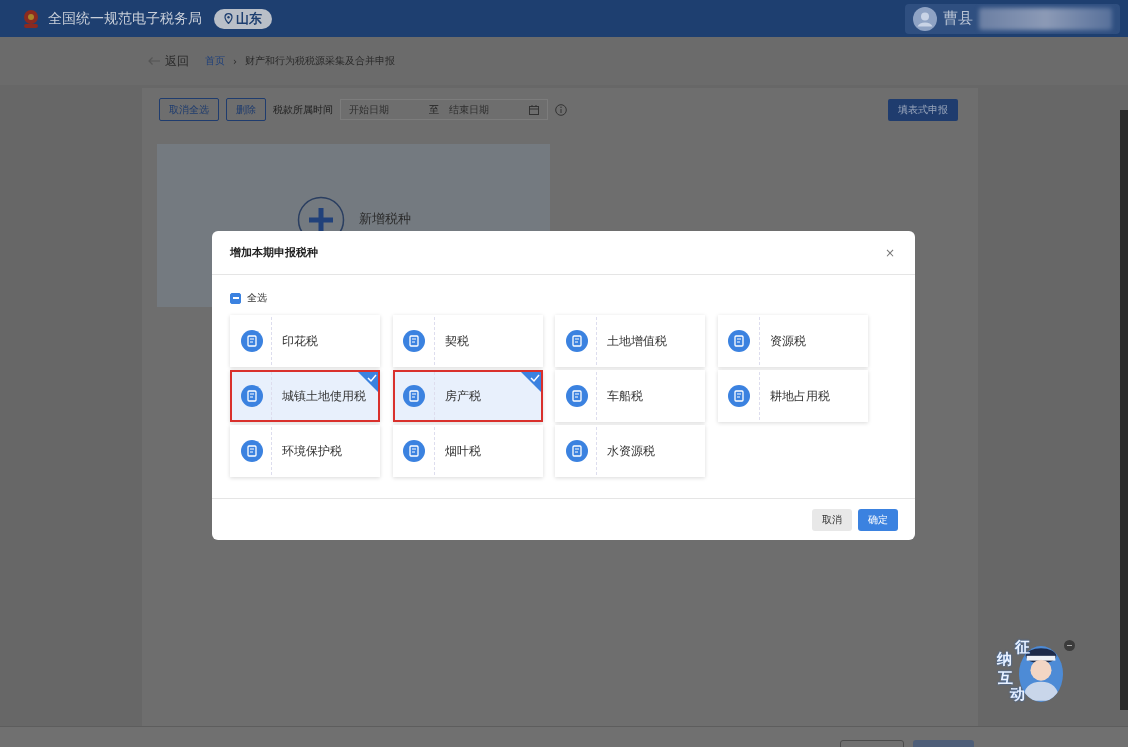 This screenshot has width=1128, height=747. Describe the element at coordinates (630, 451) in the screenshot. I see `tax-option: 水资源税` at that location.